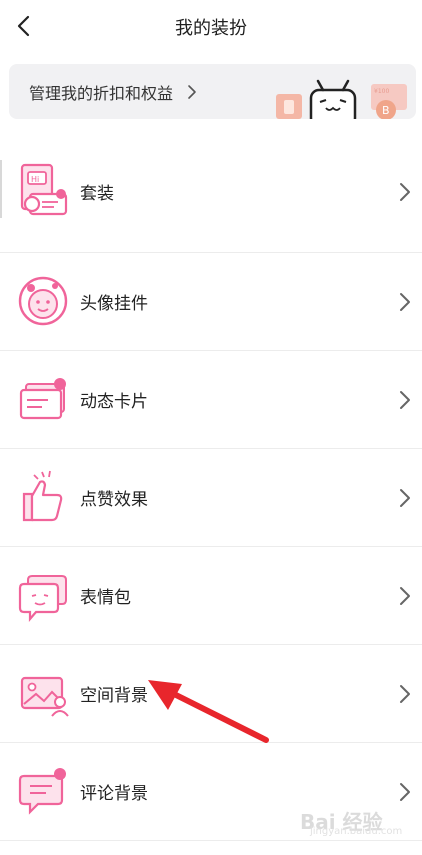 Image resolution: width=422 pixels, height=855 pixels. What do you see at coordinates (211, 191) in the screenshot?
I see `menu-item-suit: Hi 套装` at bounding box center [211, 191].